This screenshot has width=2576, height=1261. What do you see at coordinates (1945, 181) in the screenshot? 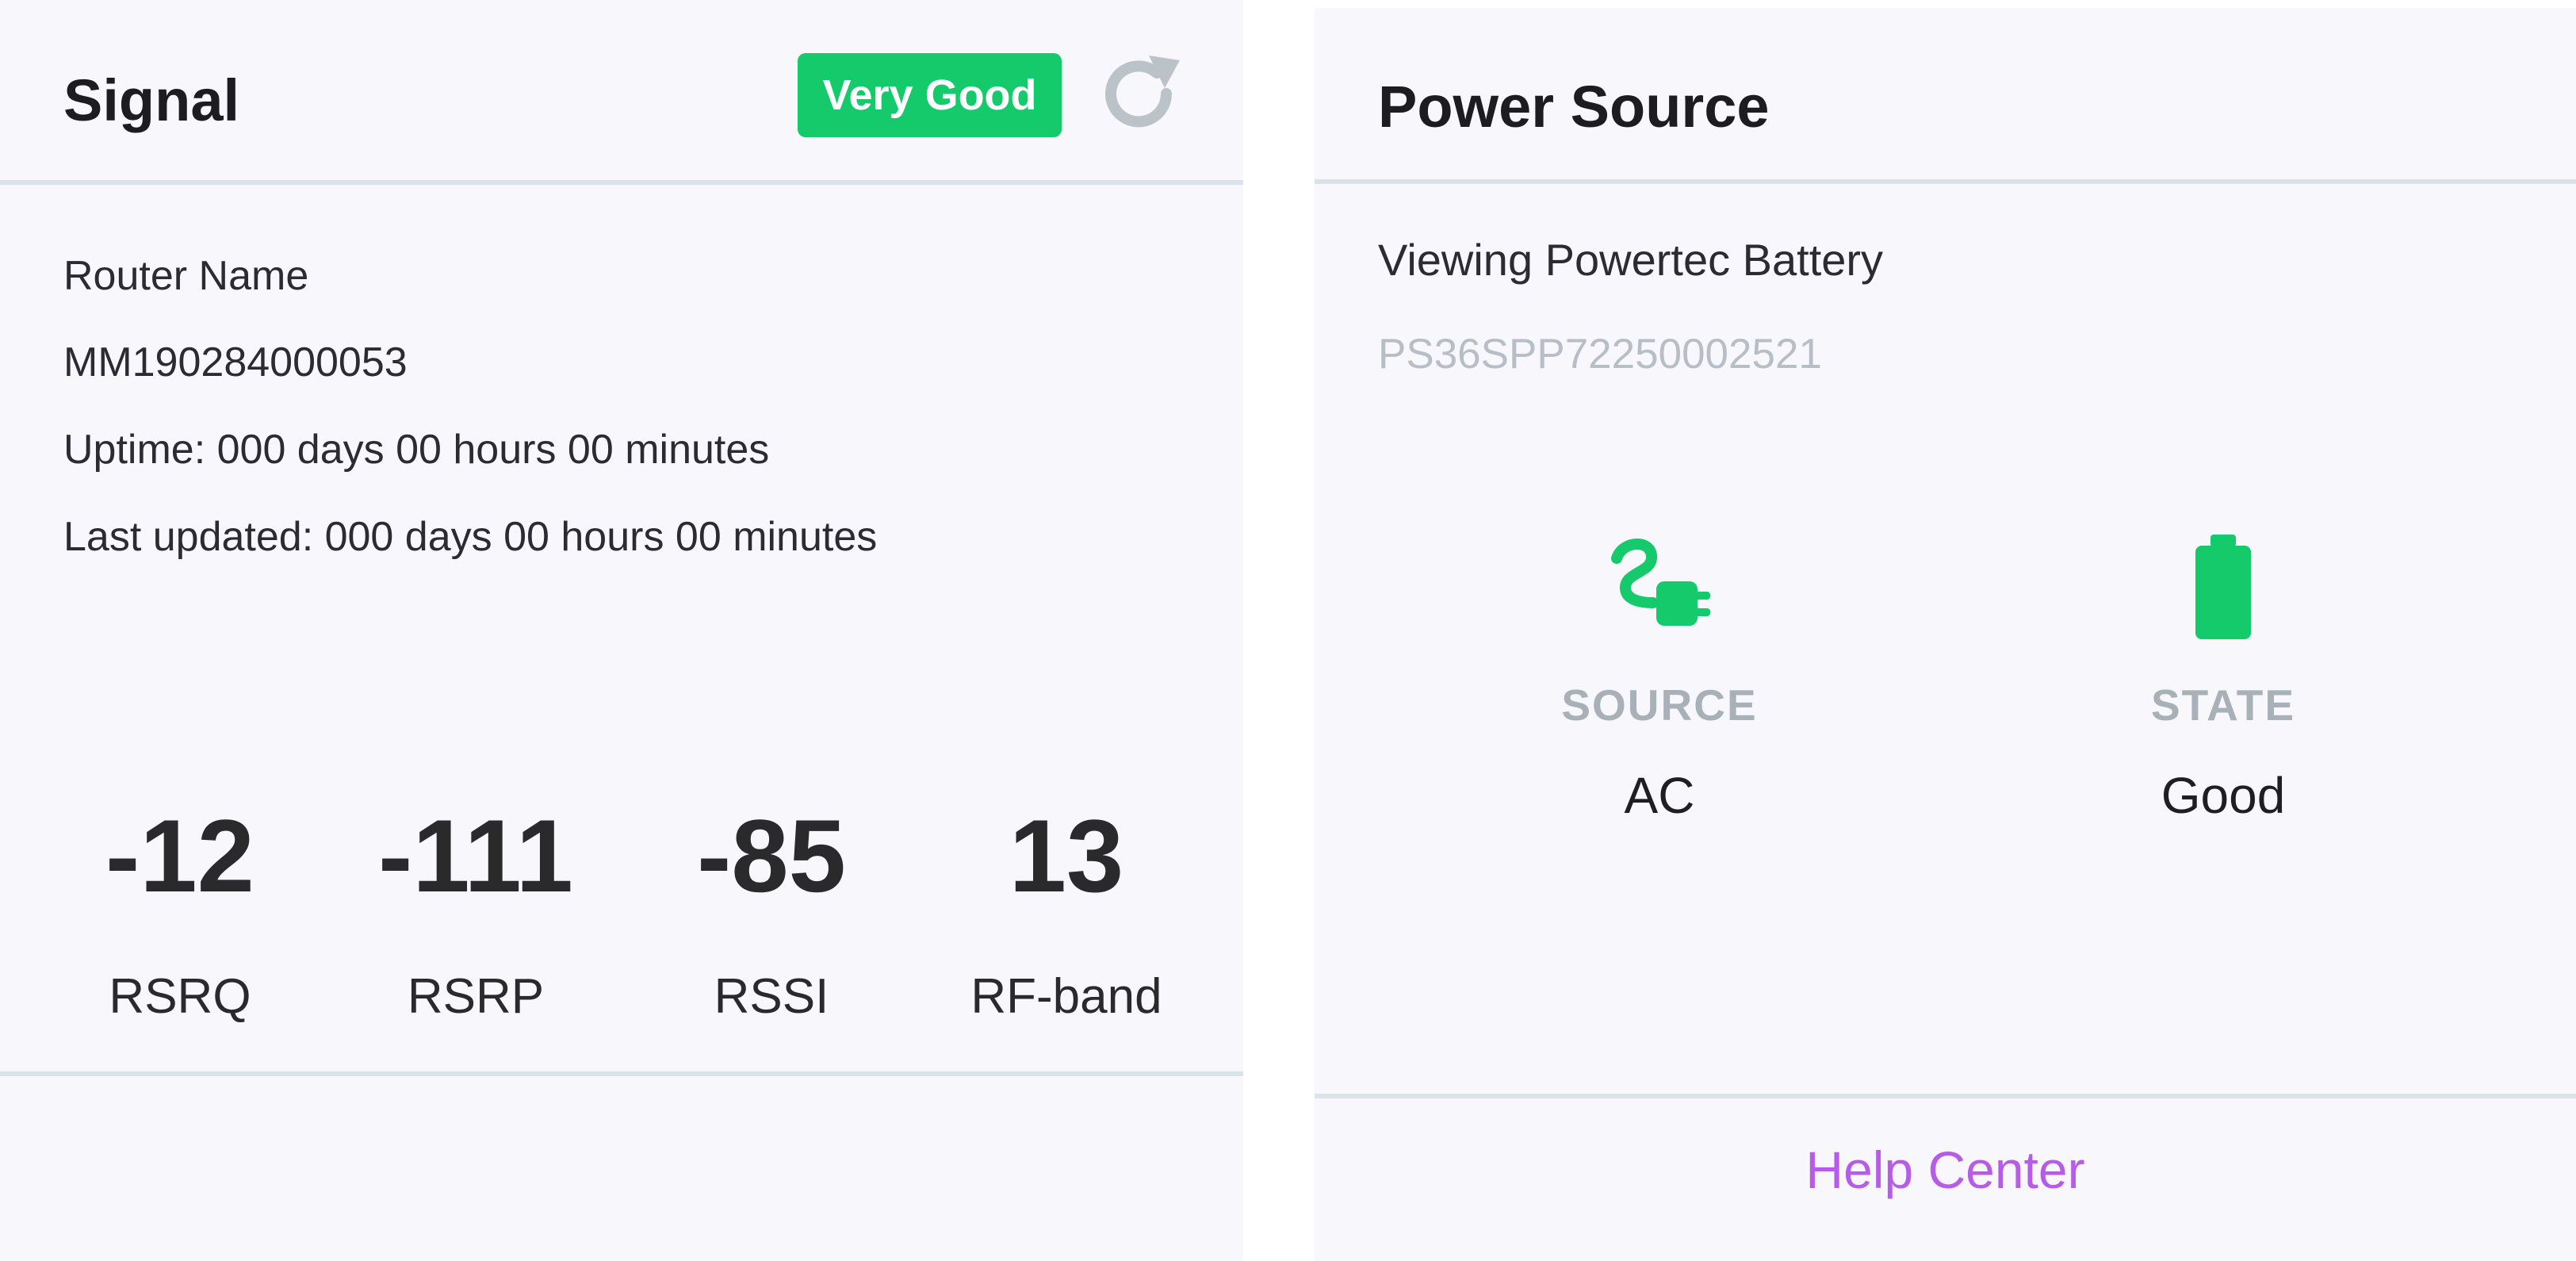
I see `power-header-divider` at bounding box center [1945, 181].